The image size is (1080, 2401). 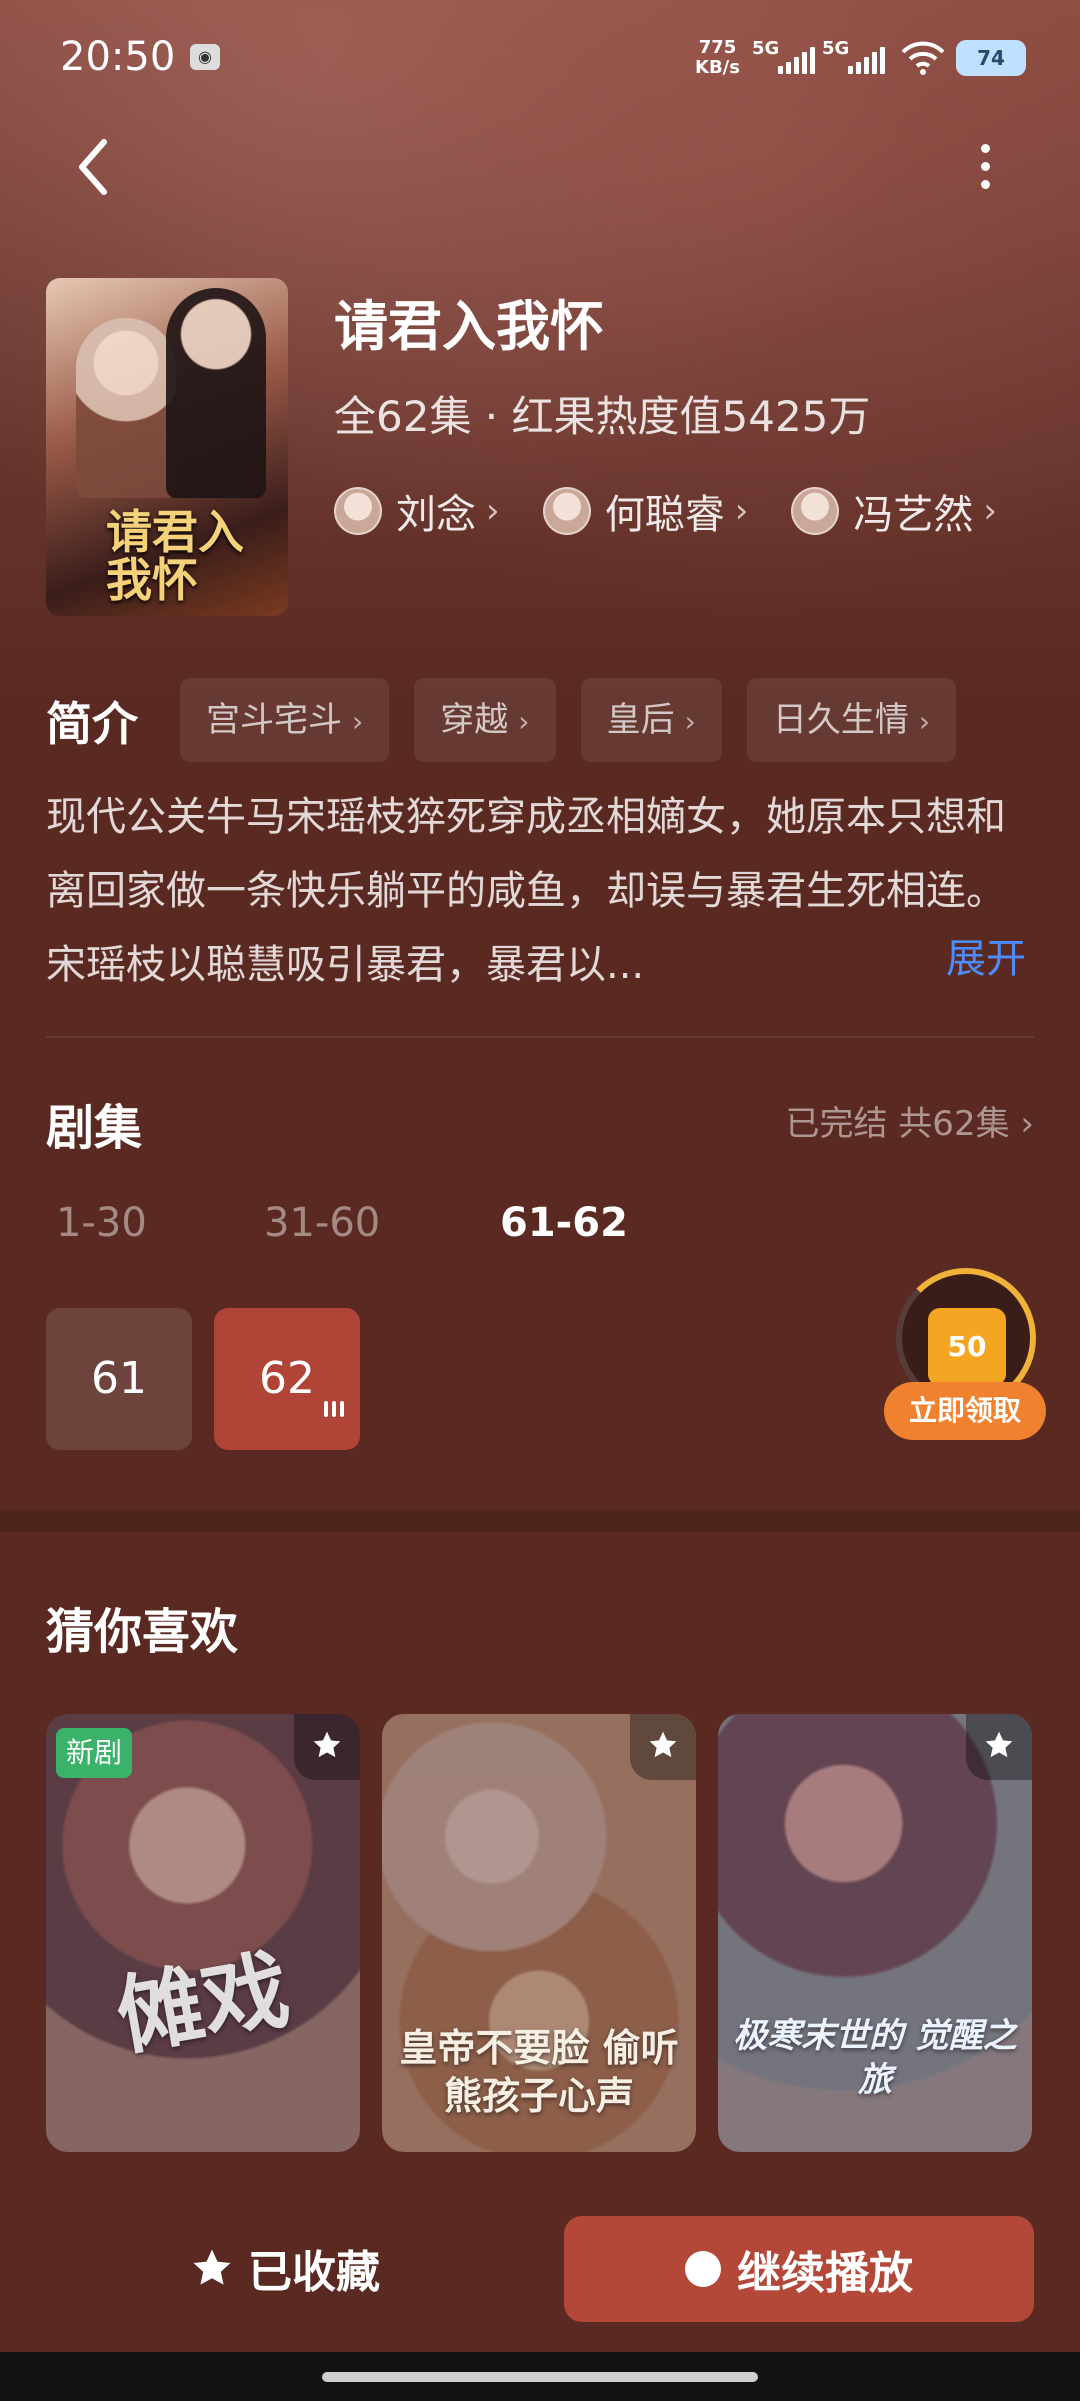 I want to click on coin-box-icon: 50, so click(x=967, y=1347).